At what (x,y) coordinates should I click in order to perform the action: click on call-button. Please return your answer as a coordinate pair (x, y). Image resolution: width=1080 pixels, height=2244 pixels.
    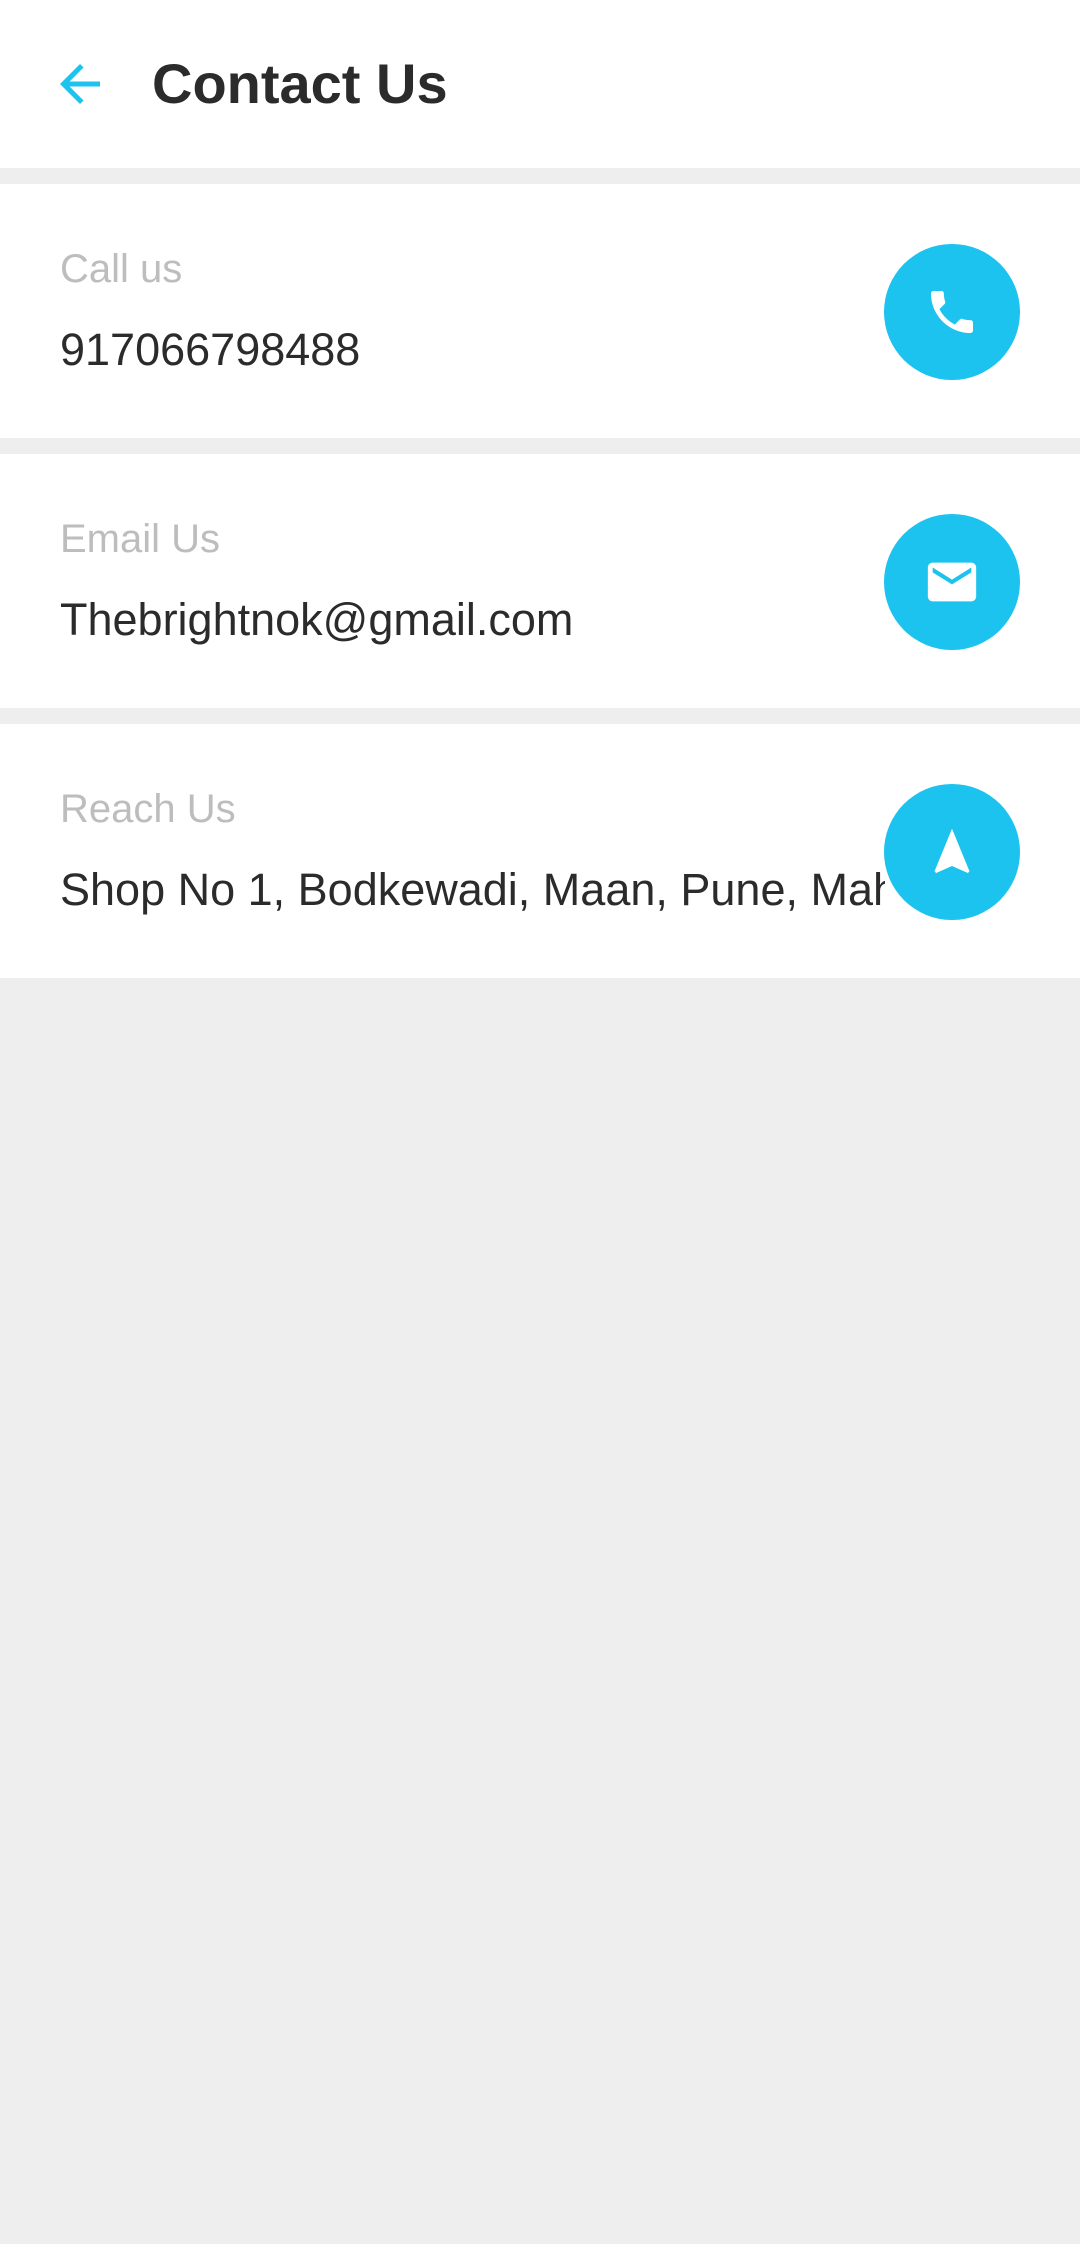
    Looking at the image, I should click on (952, 312).